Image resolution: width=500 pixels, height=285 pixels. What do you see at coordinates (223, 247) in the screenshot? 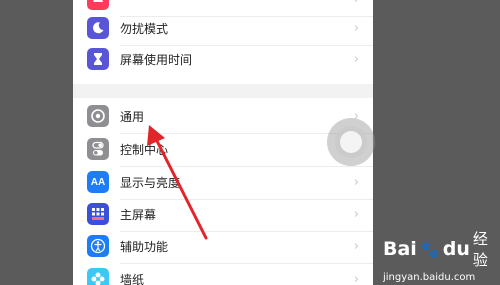
I see `settings-item-accessibility: 辅助功能 ›` at bounding box center [223, 247].